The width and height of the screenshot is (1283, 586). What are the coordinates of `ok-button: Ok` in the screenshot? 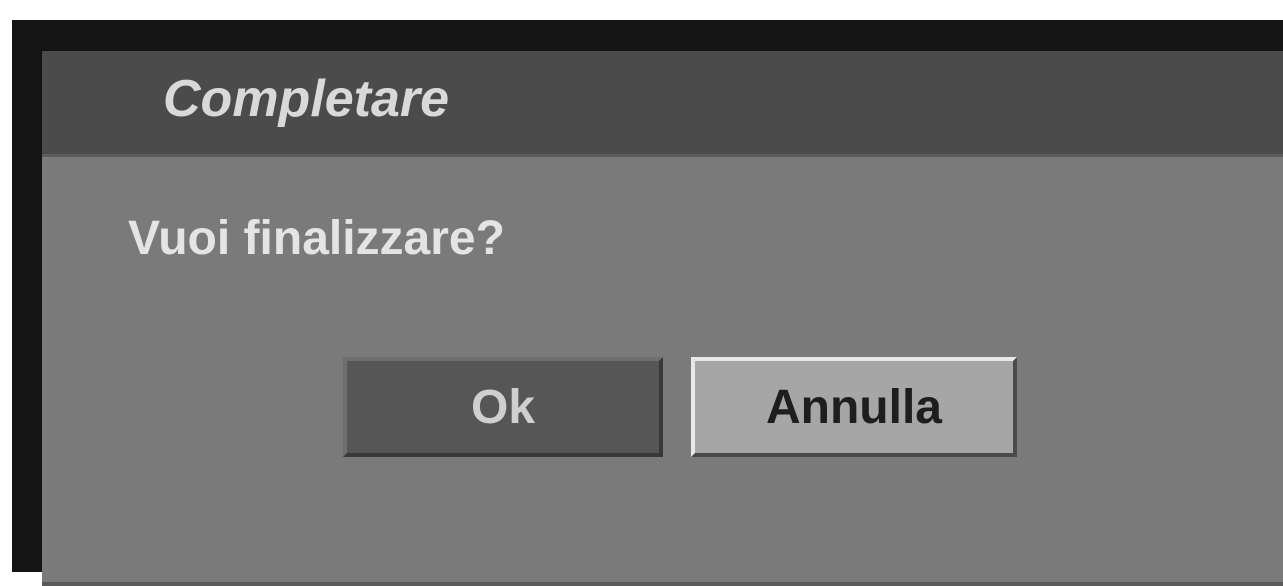 It's located at (503, 407).